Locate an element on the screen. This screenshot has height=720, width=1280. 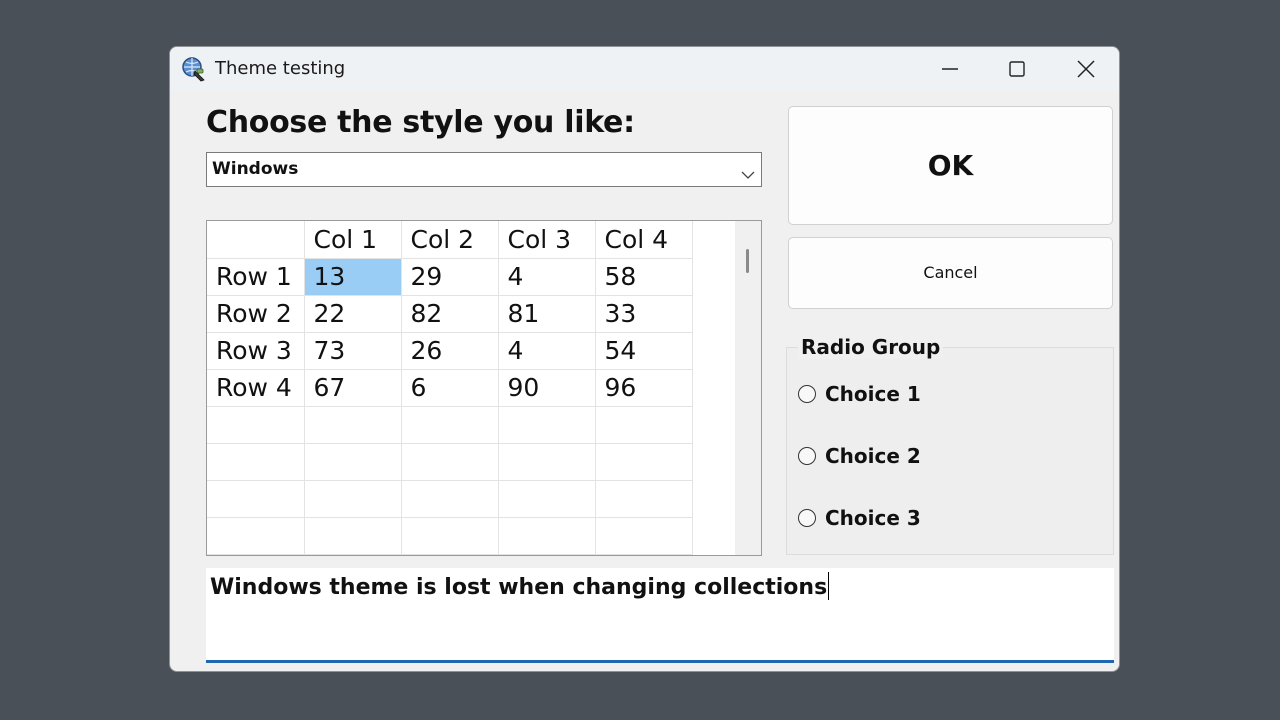
cancel-button: Cancel is located at coordinates (950, 273).